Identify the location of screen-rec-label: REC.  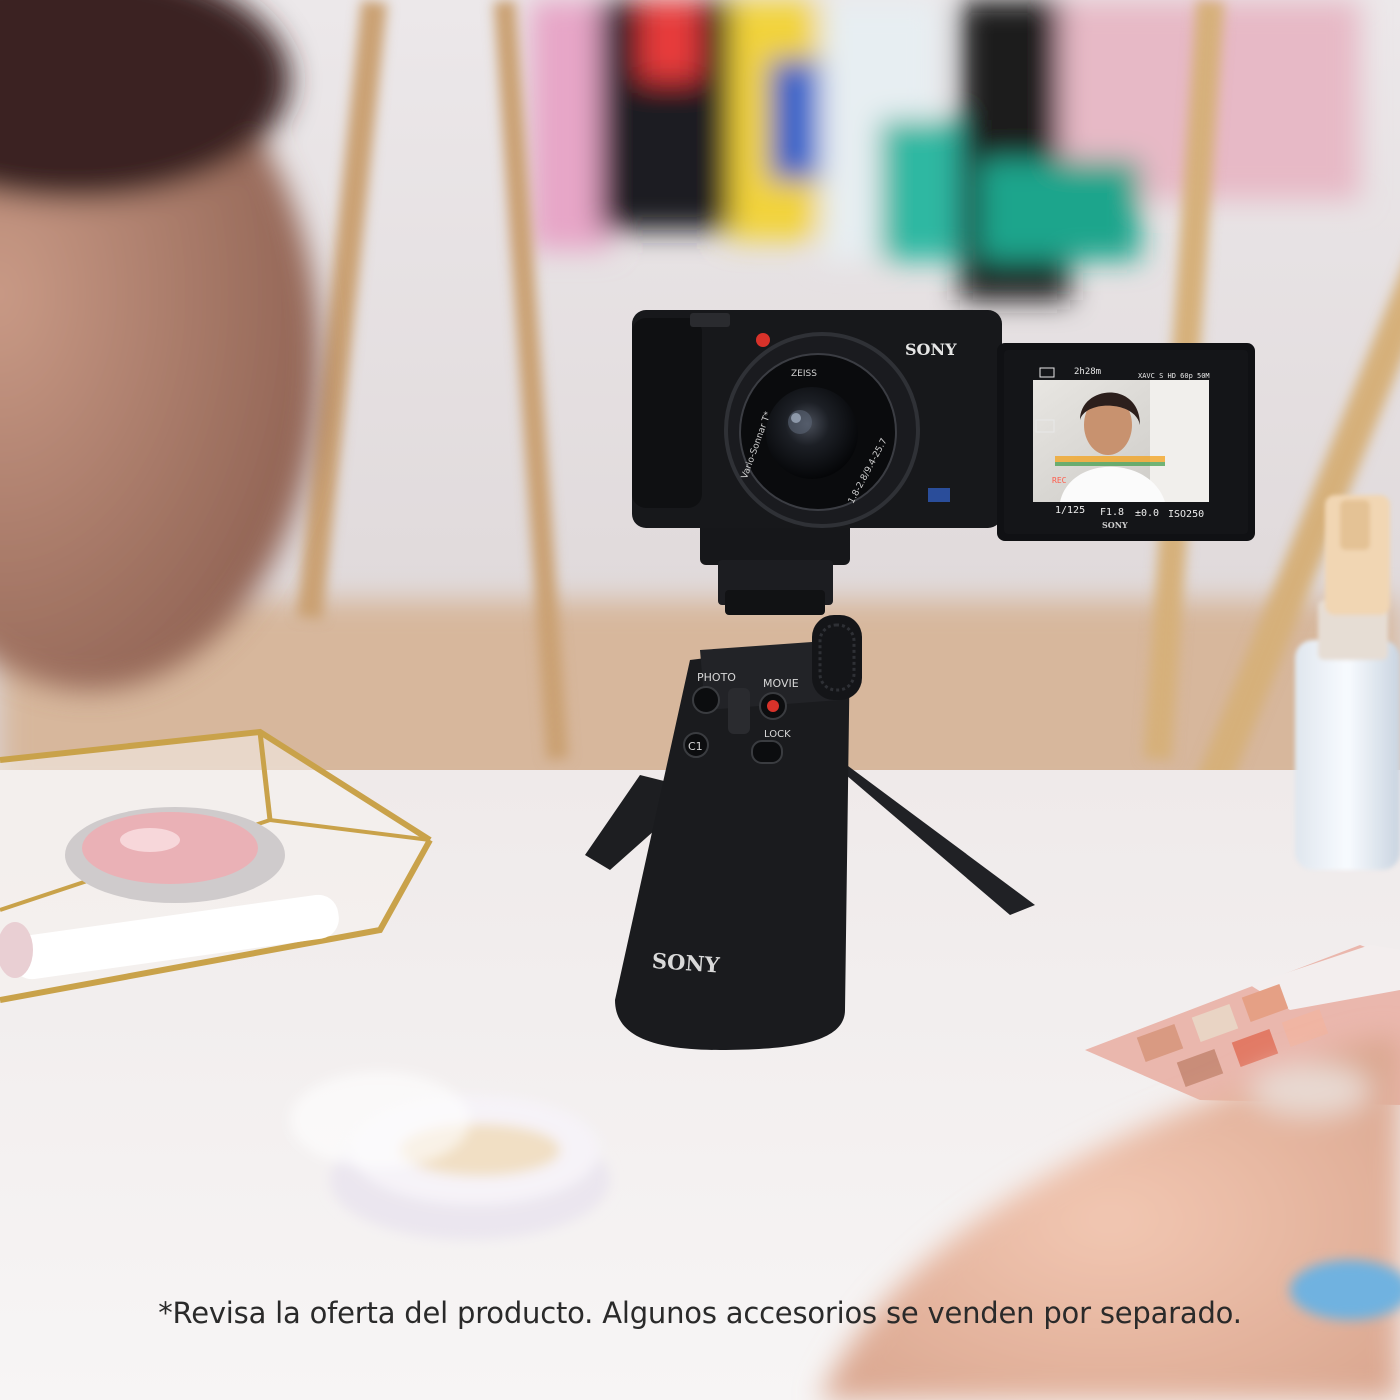
(1059, 480).